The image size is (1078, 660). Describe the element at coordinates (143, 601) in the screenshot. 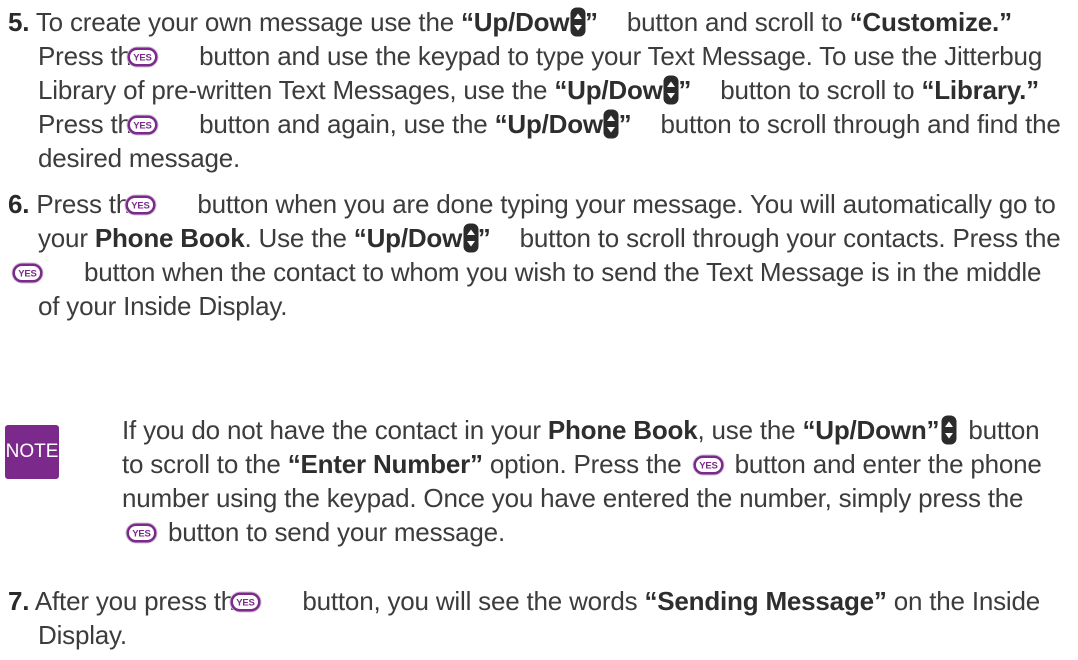

I see `text-run: After you press the` at that location.